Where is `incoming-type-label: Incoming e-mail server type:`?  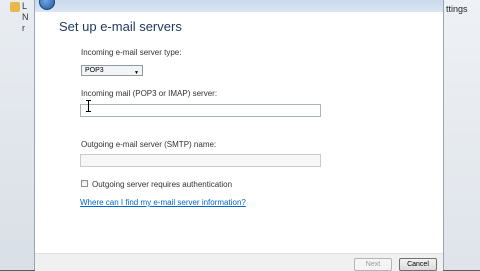 incoming-type-label: Incoming e-mail server type: is located at coordinates (131, 52).